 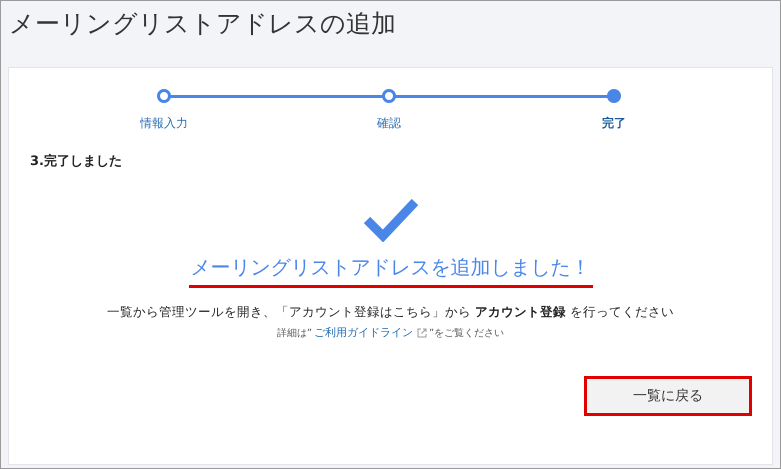 I want to click on external-link-icon, so click(x=422, y=333).